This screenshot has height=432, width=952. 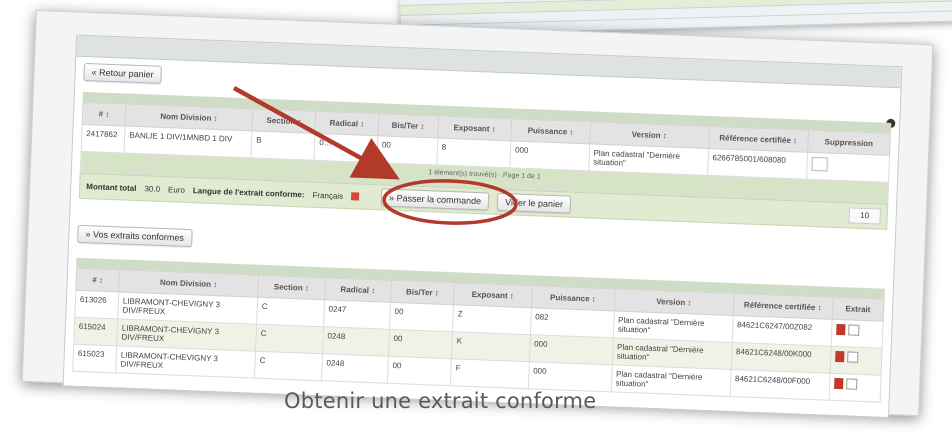 What do you see at coordinates (440, 401) in the screenshot?
I see `caption-text: Obtenir une extrait conforme` at bounding box center [440, 401].